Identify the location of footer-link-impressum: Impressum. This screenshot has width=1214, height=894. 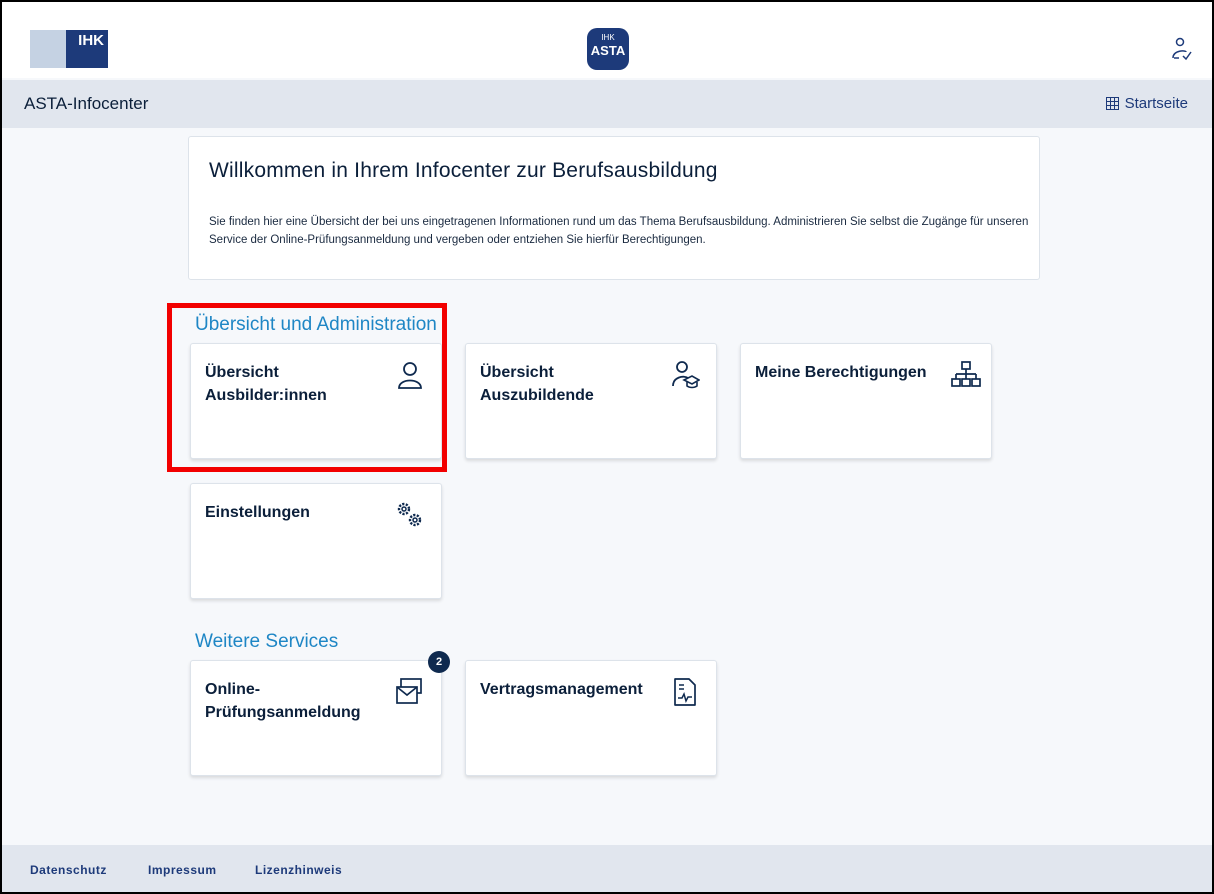
(182, 870).